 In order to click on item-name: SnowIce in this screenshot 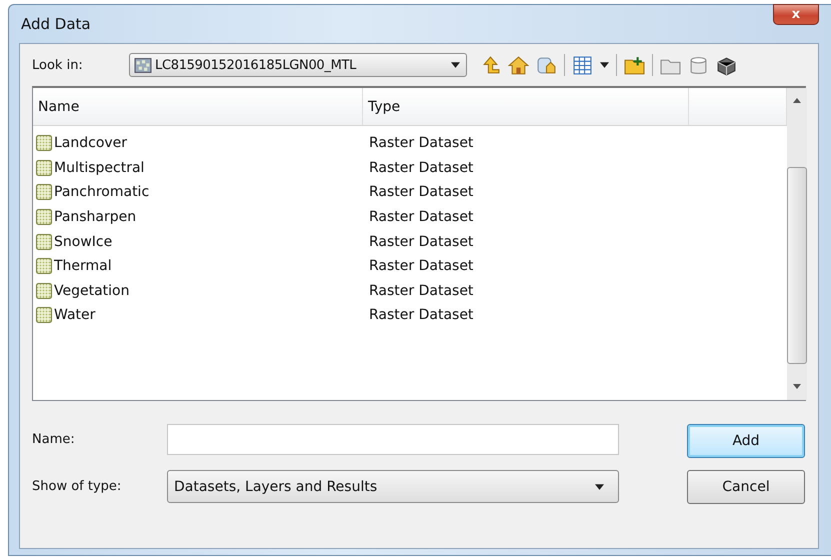, I will do `click(83, 242)`.